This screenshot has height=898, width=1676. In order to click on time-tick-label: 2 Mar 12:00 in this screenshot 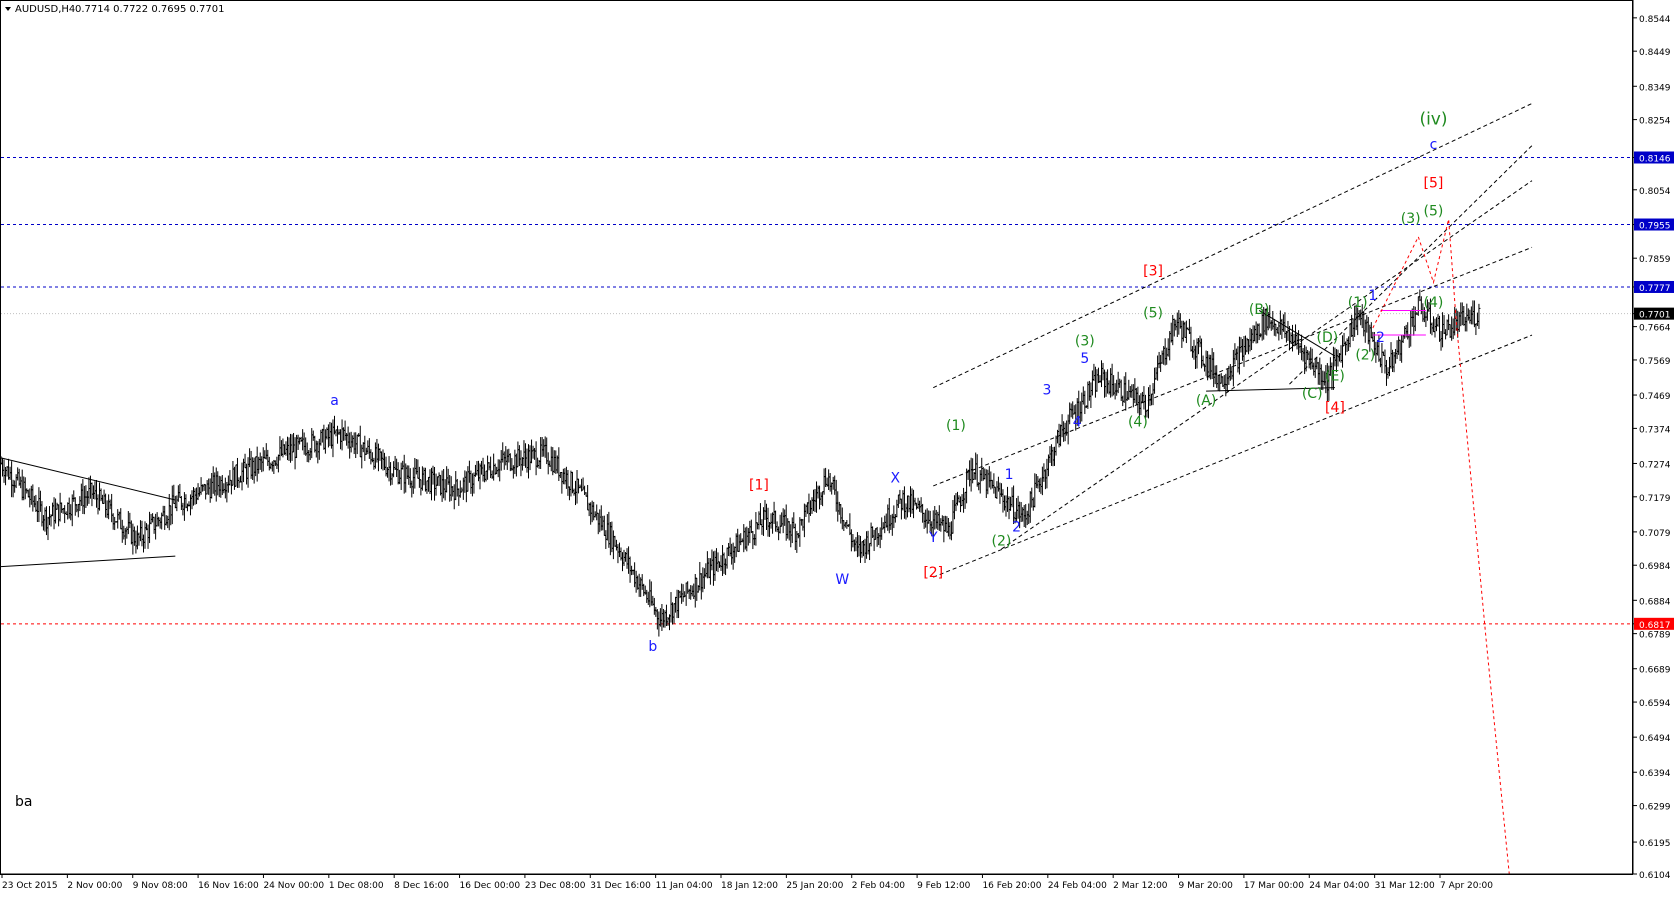, I will do `click(1140, 886)`.